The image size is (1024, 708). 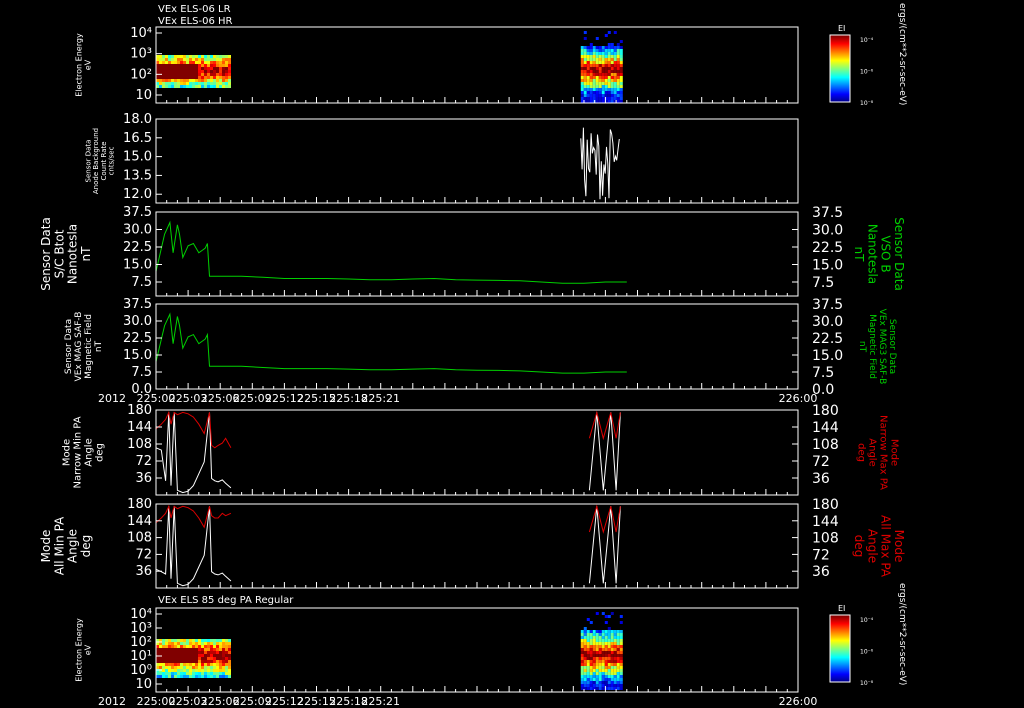 What do you see at coordinates (143, 684) in the screenshot?
I see `panel-7-ytick-label: 10` at bounding box center [143, 684].